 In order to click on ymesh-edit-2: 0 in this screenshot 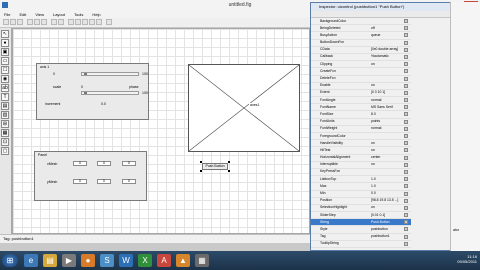, I will do `click(104, 181)`.